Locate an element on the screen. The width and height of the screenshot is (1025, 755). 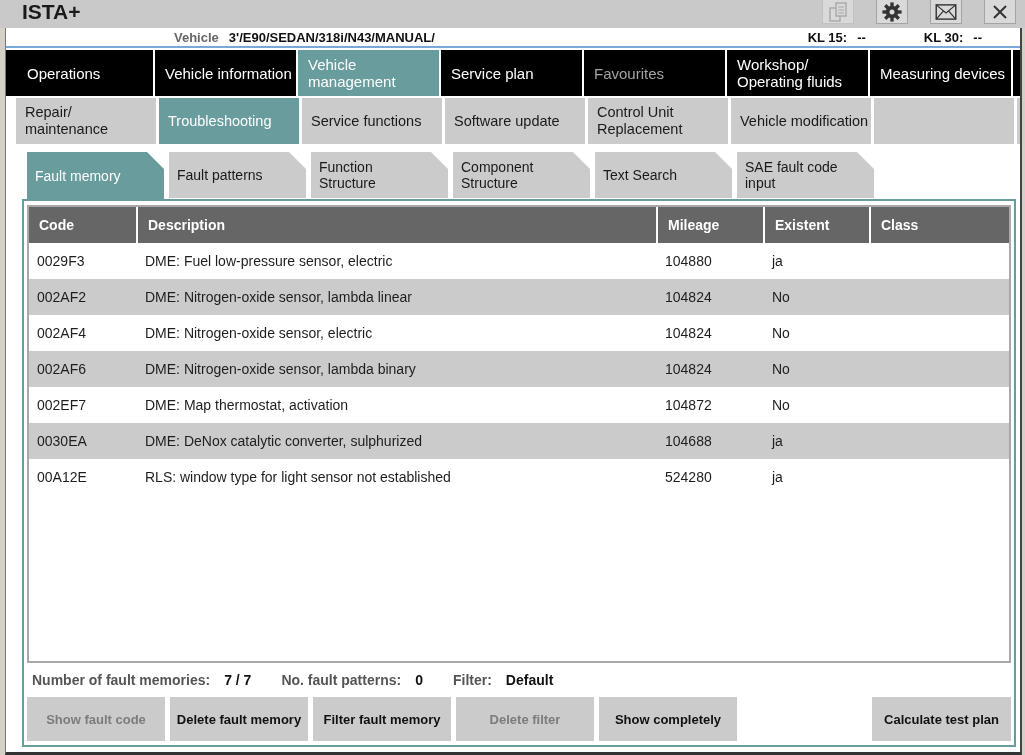
subnav-tab: Service functions is located at coordinates (372, 121).